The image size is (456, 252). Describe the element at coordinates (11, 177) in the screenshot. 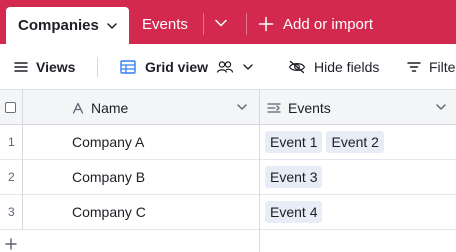

I see `row-number: 2` at that location.